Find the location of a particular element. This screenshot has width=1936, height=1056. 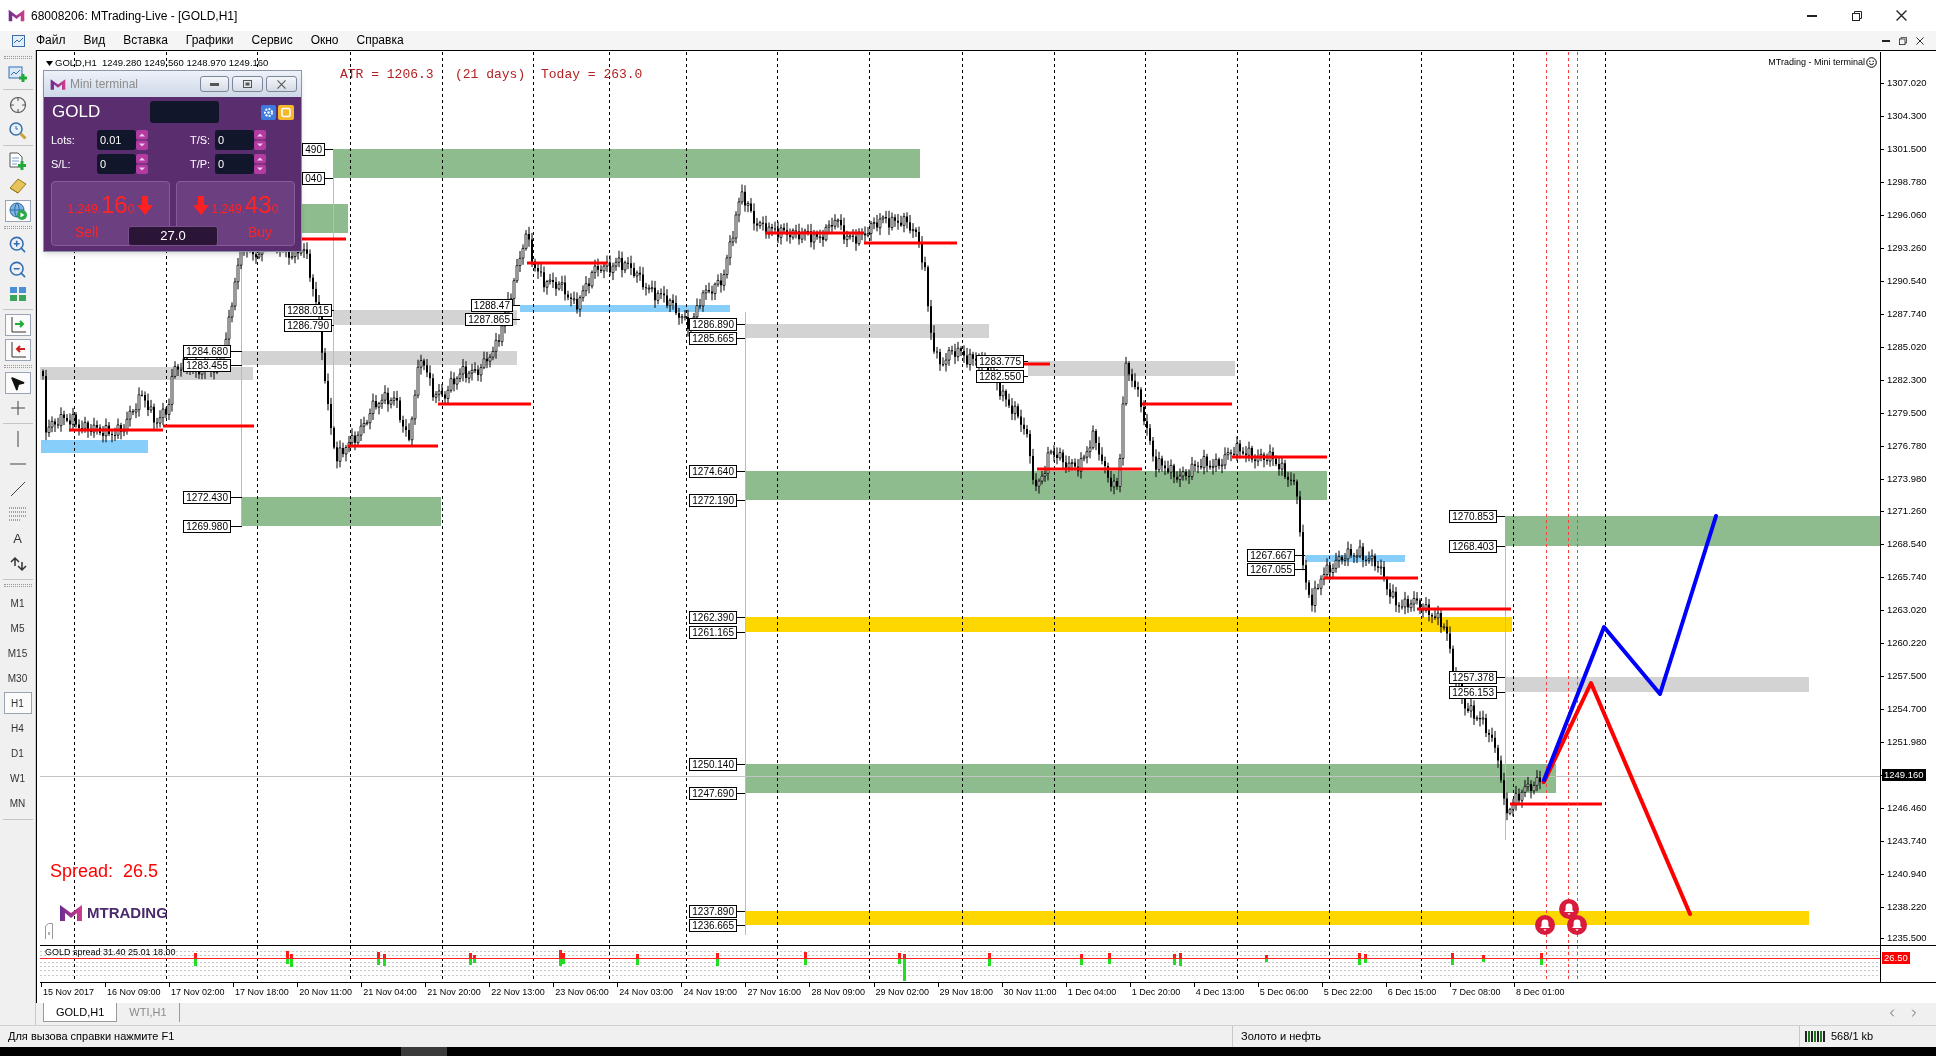

price-axis-label: 1271.260 is located at coordinates (1907, 511).